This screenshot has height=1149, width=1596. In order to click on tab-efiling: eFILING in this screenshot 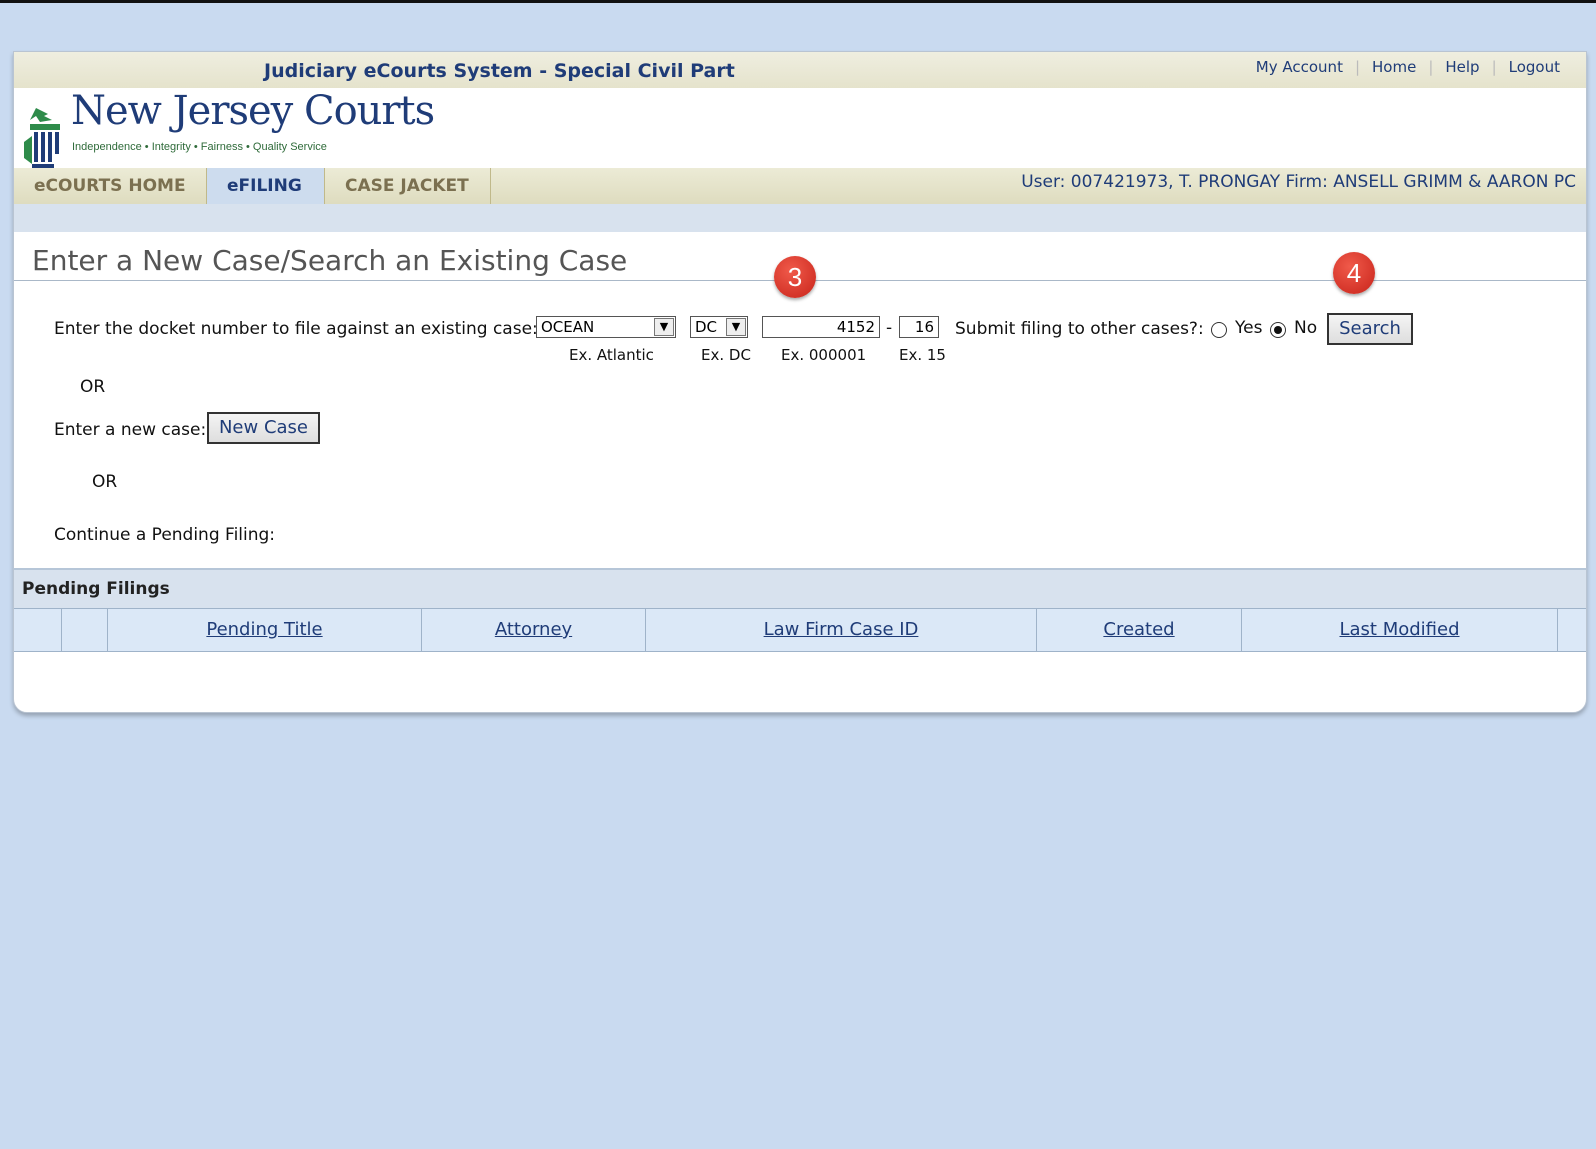, I will do `click(266, 186)`.